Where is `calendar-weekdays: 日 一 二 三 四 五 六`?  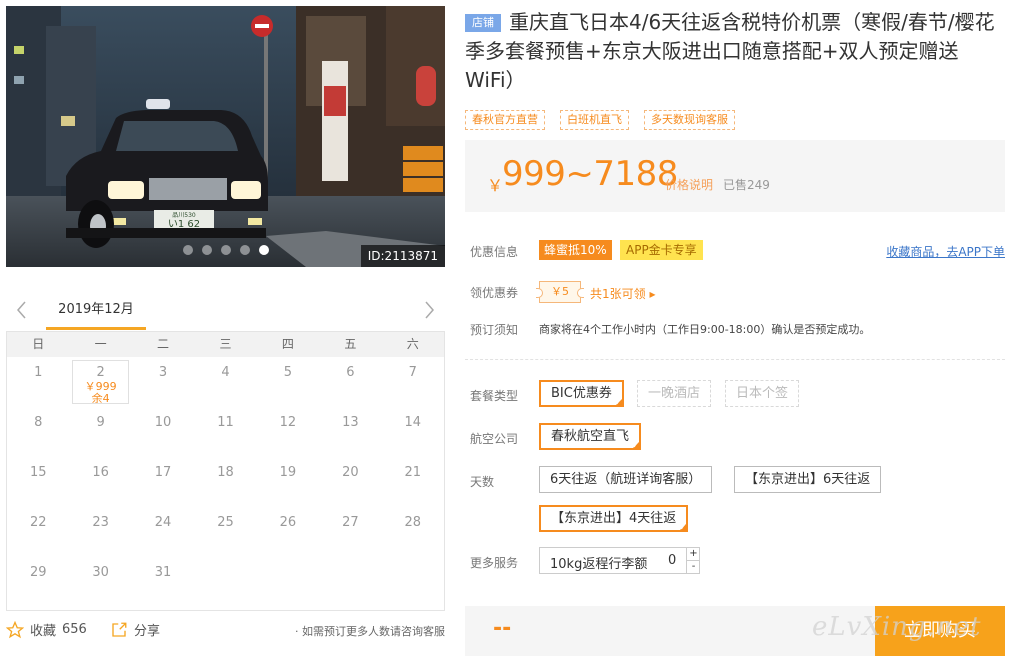
calendar-weekdays: 日 一 二 三 四 五 六 is located at coordinates (225, 344).